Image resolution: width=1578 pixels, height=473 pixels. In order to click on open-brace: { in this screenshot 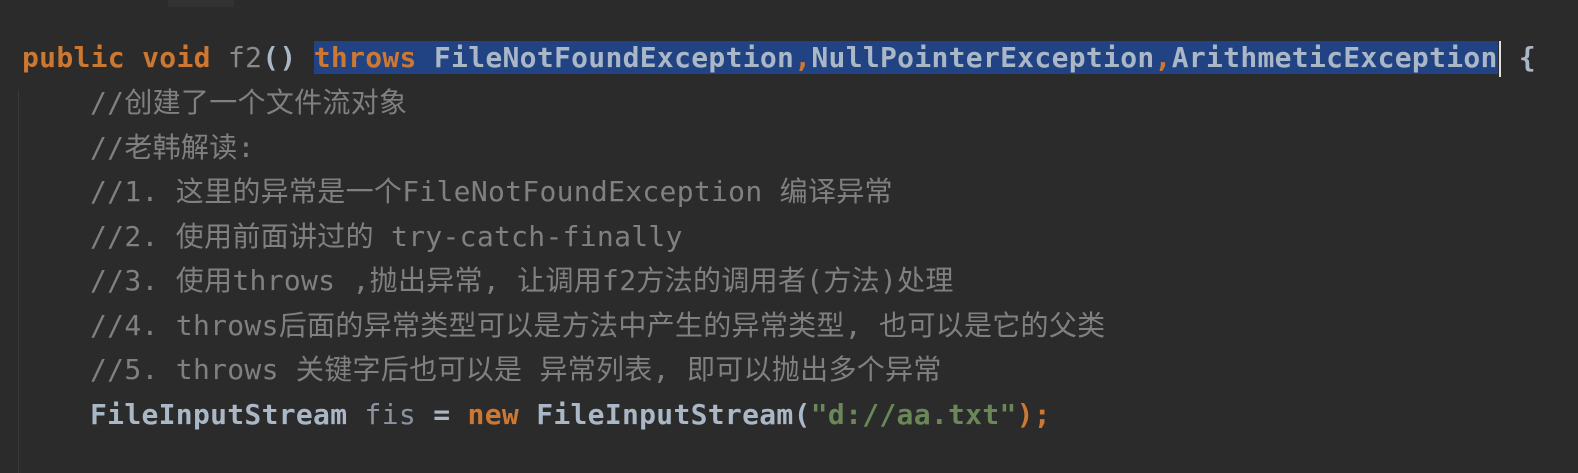, I will do `click(1527, 57)`.